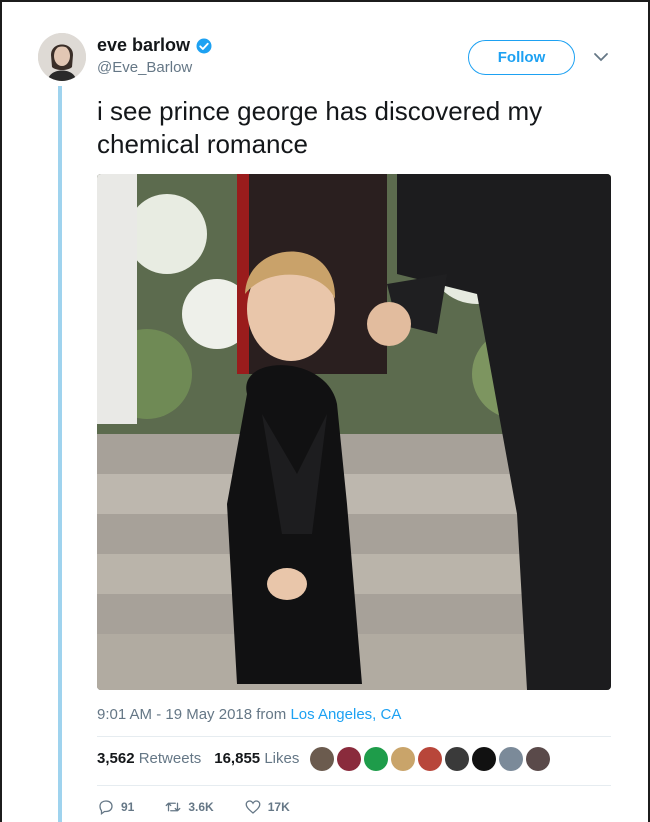 This screenshot has height=822, width=650. What do you see at coordinates (128, 807) in the screenshot?
I see `reply-count: 91` at bounding box center [128, 807].